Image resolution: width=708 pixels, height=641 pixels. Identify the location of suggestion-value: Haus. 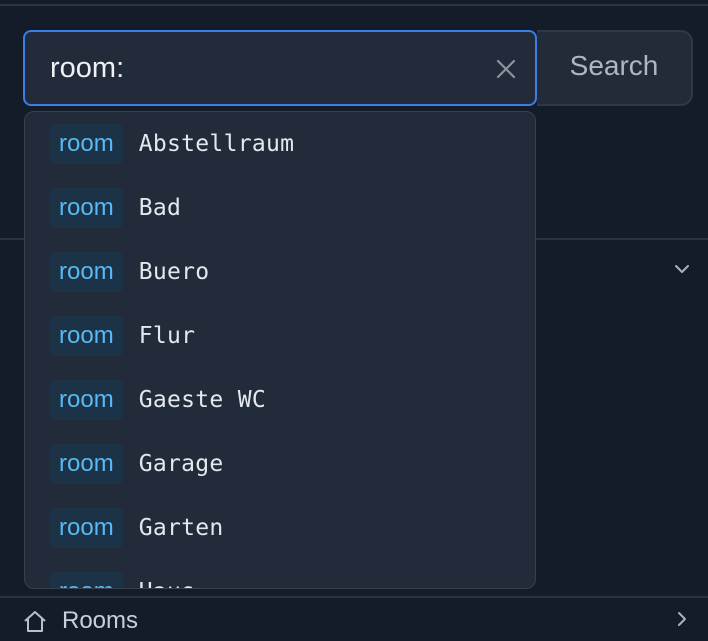
(167, 583).